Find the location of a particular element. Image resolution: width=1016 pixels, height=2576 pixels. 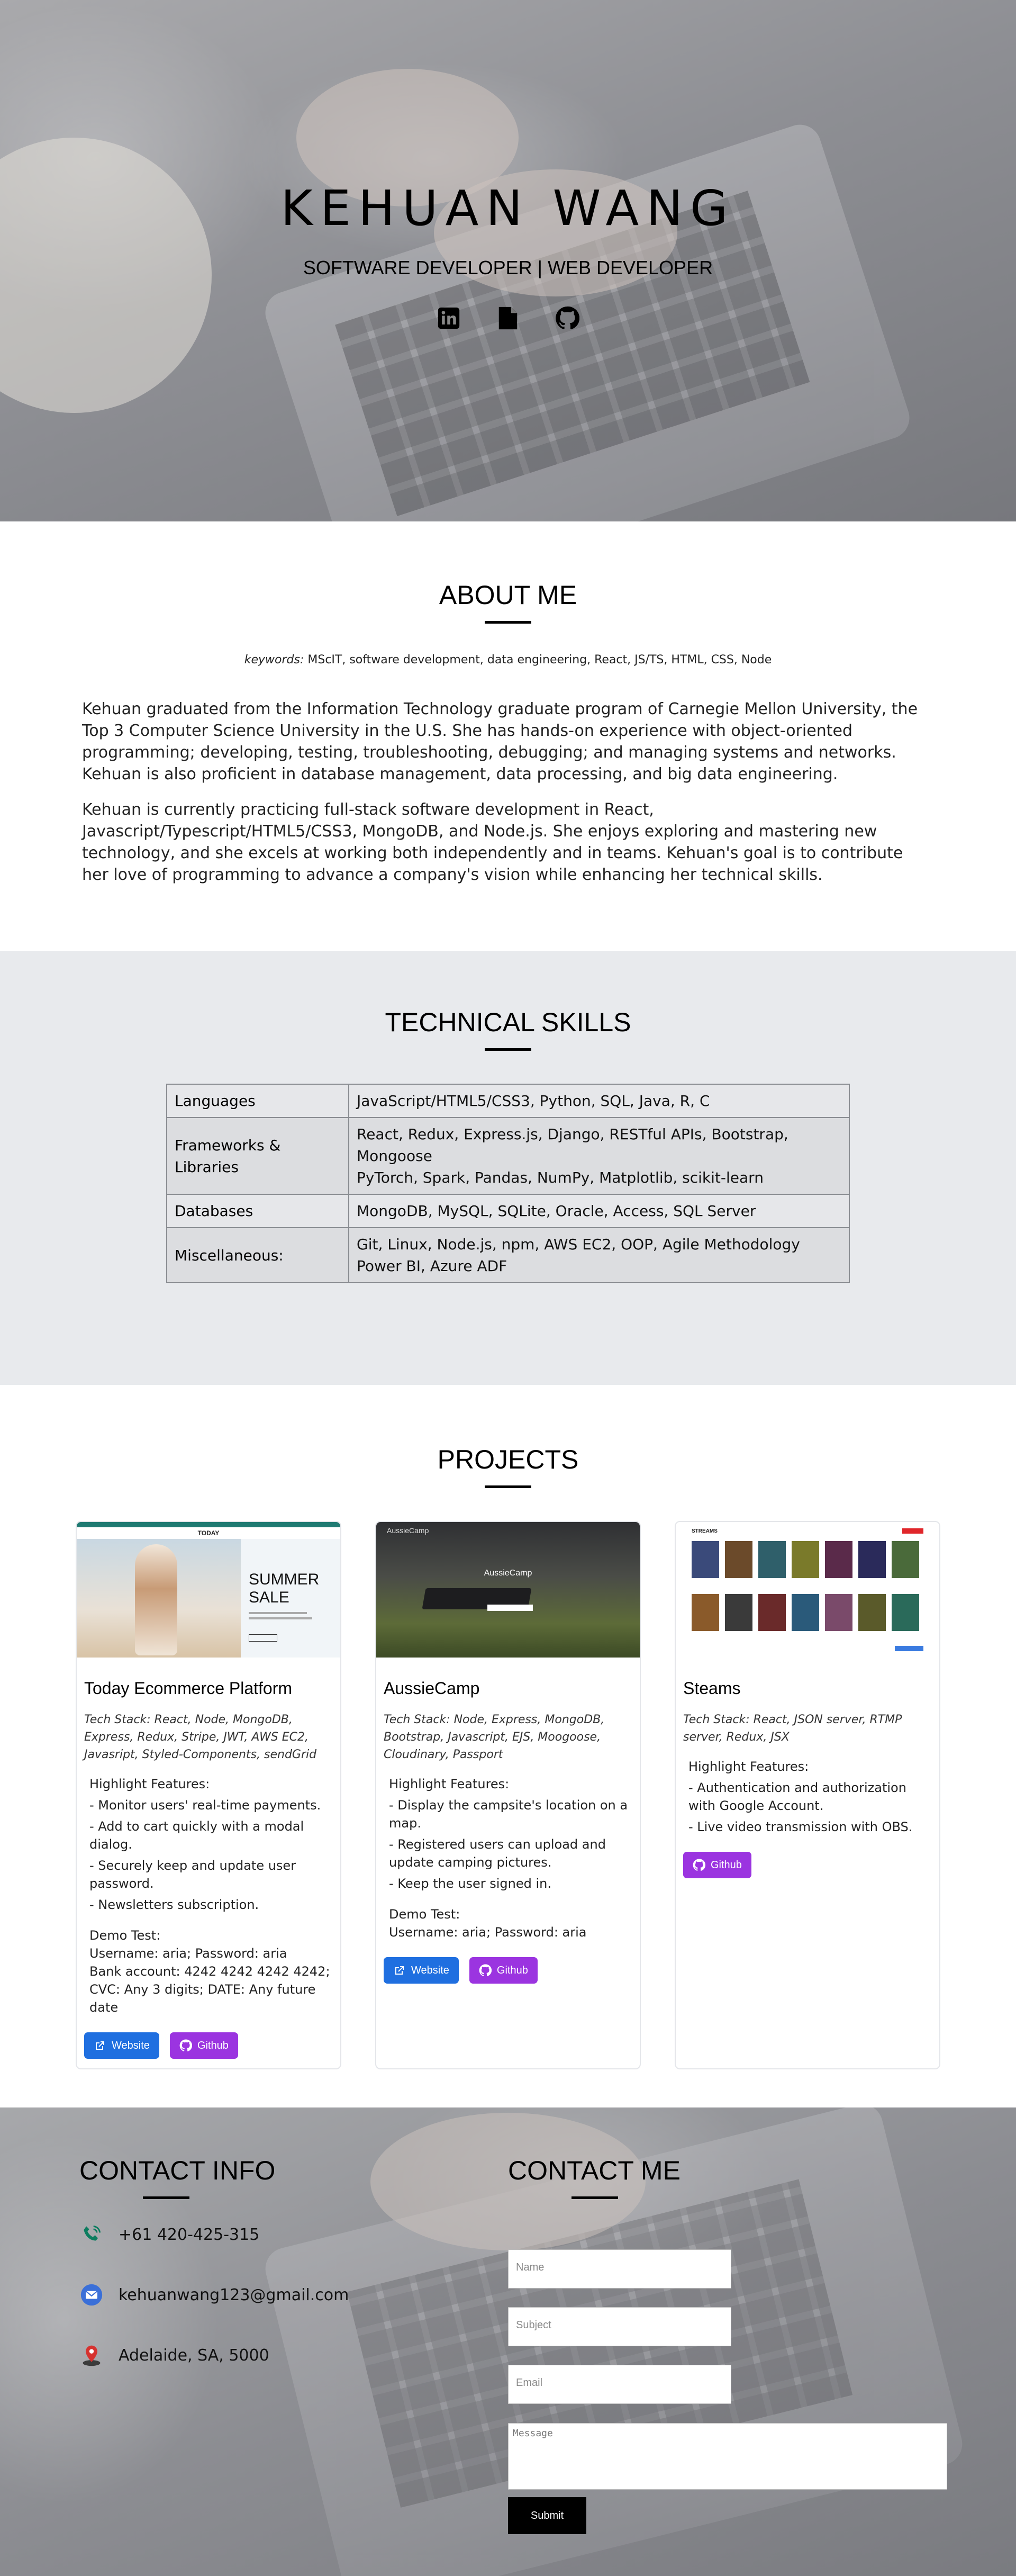

project-title: Steams is located at coordinates (712, 1689).